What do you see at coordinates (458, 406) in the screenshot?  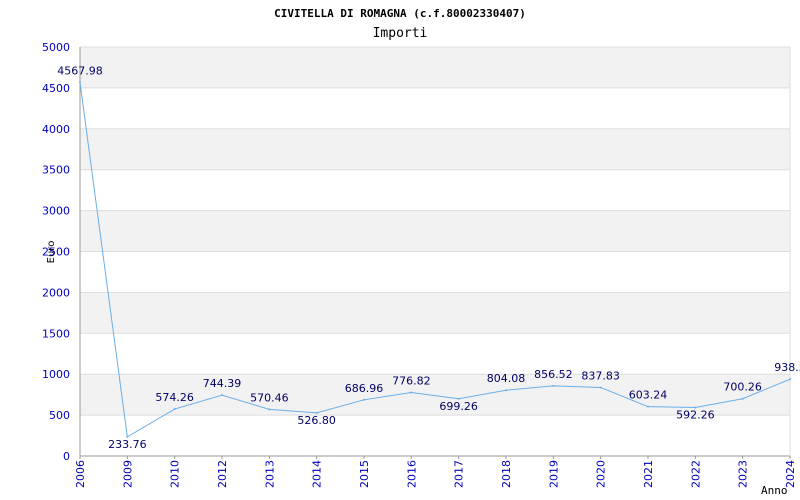 I see `data-label: 699.26` at bounding box center [458, 406].